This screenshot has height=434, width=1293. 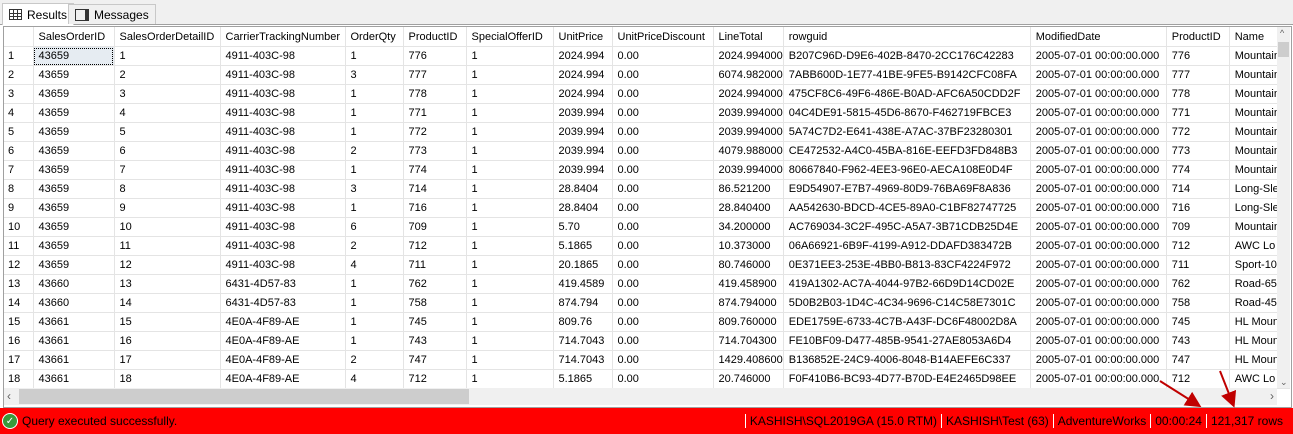 What do you see at coordinates (907, 284) in the screenshot?
I see `cell-rowguid: 419A1302-AC7A-4044-97B2-66D9D14CD02E` at bounding box center [907, 284].